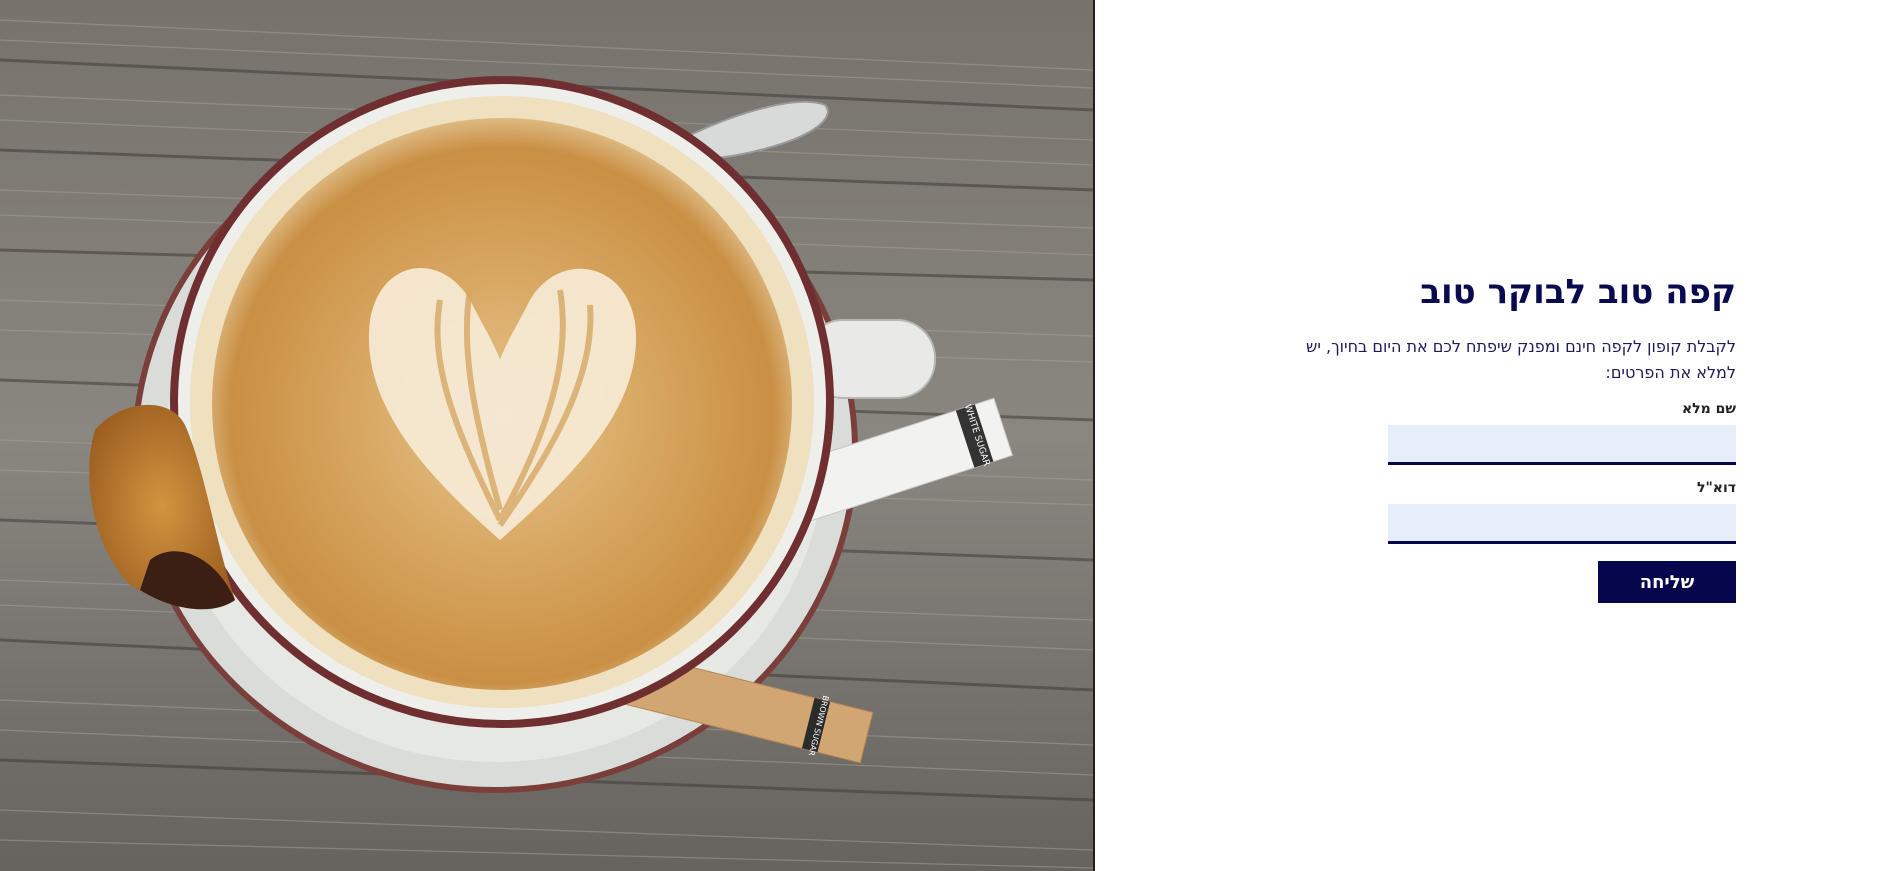  What do you see at coordinates (1562, 524) in the screenshot?
I see `email-input` at bounding box center [1562, 524].